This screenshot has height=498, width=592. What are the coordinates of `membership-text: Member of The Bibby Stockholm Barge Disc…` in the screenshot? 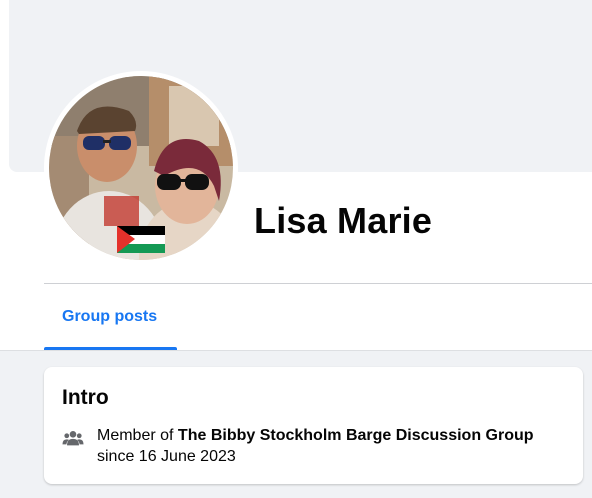 It's located at (332, 446).